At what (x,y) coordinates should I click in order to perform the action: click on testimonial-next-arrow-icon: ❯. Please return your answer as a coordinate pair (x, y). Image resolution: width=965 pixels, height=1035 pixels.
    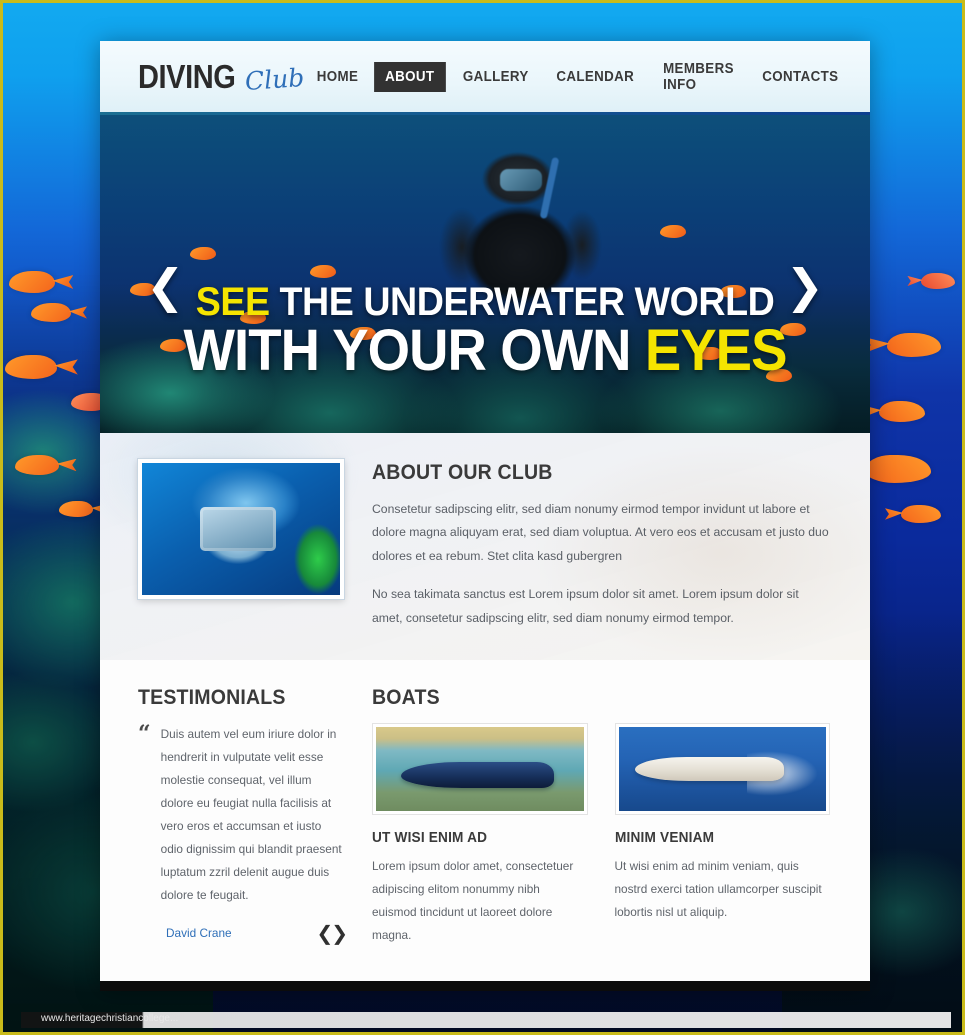
    Looking at the image, I should click on (339, 933).